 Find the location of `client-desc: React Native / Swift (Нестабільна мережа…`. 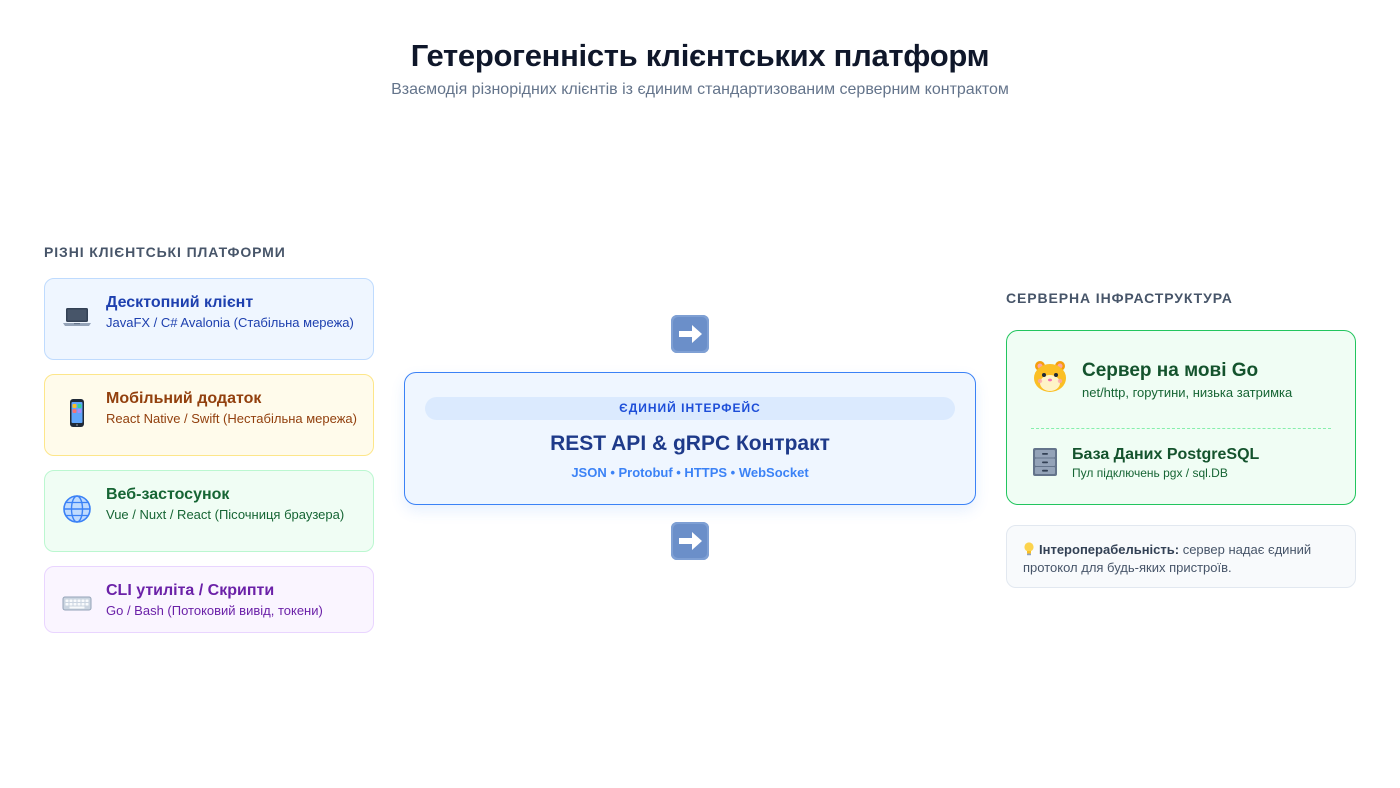

client-desc: React Native / Swift (Нестабільна мережа… is located at coordinates (231, 418).